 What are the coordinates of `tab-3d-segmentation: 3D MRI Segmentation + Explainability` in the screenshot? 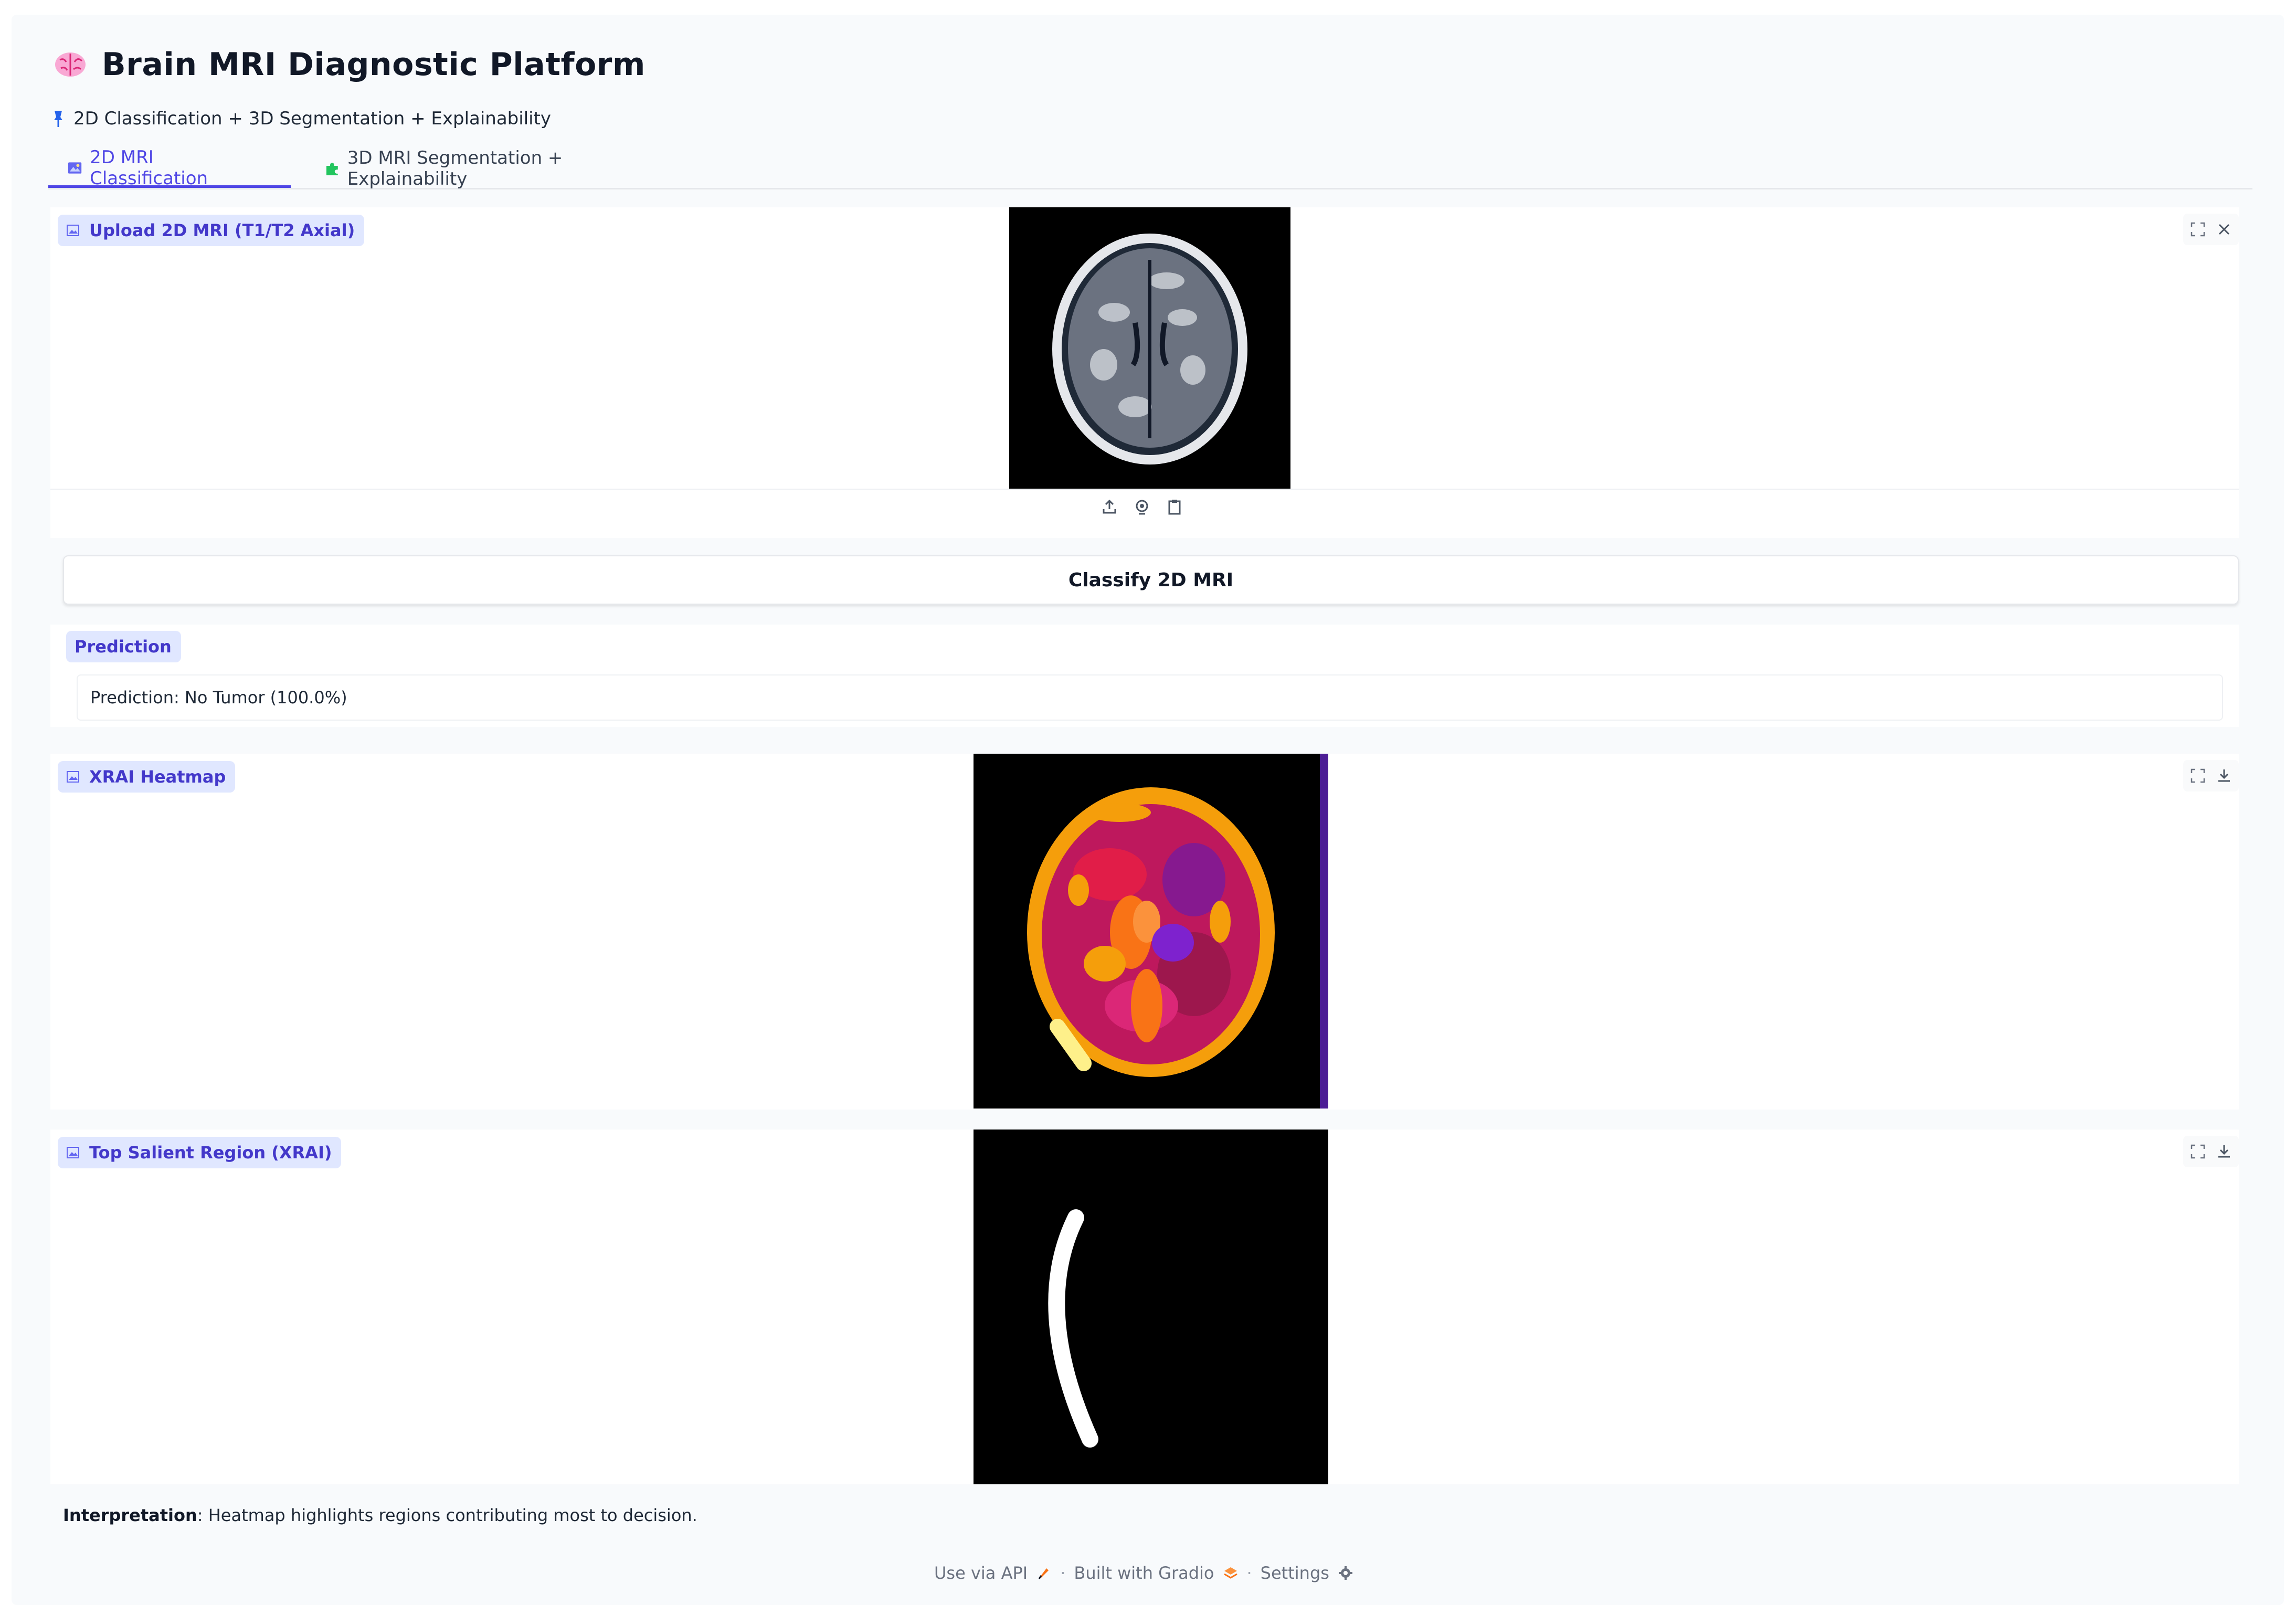 It's located at (505, 168).